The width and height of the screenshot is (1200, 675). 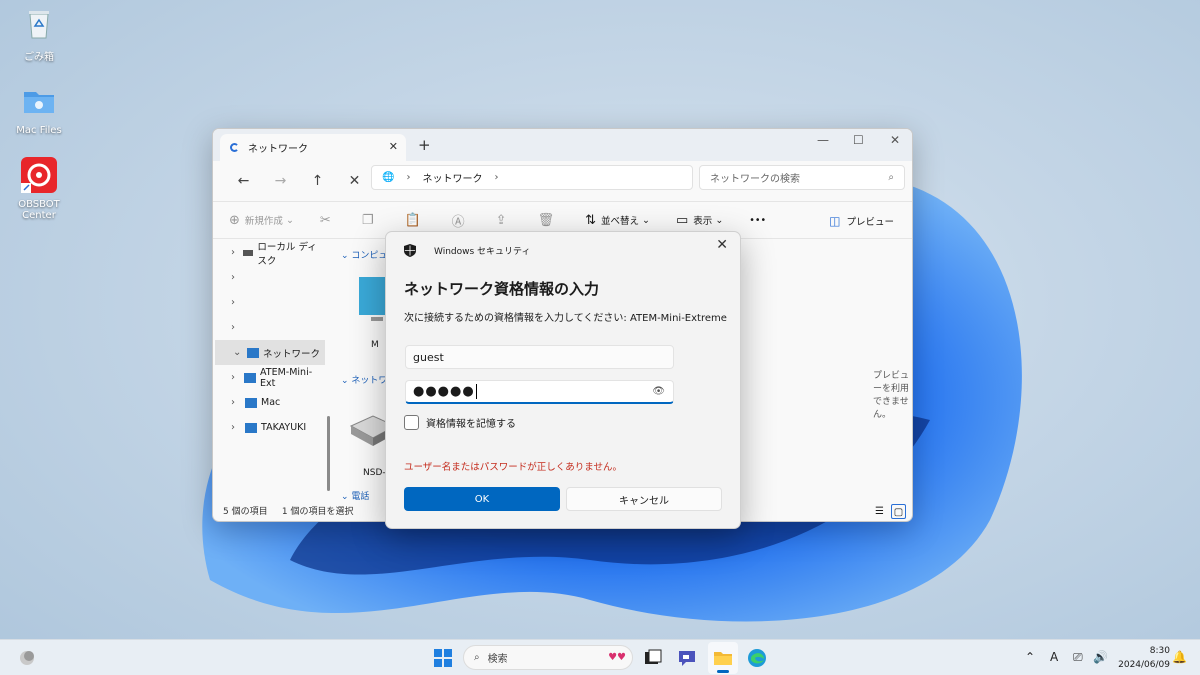 I want to click on nas-device-label: NSD-, so click(x=374, y=473).